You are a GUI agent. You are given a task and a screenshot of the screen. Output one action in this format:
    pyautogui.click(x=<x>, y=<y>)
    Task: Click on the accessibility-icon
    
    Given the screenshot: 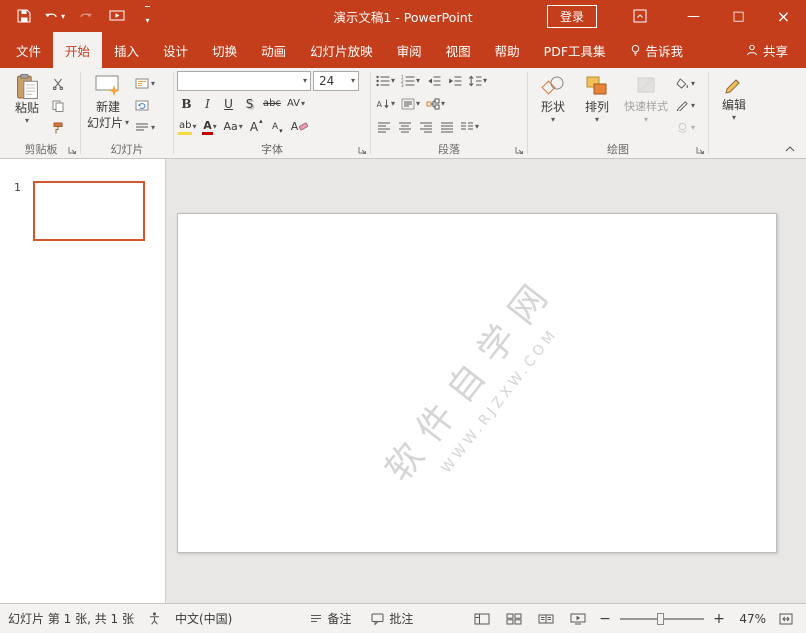 What is the action you would take?
    pyautogui.click(x=154, y=618)
    